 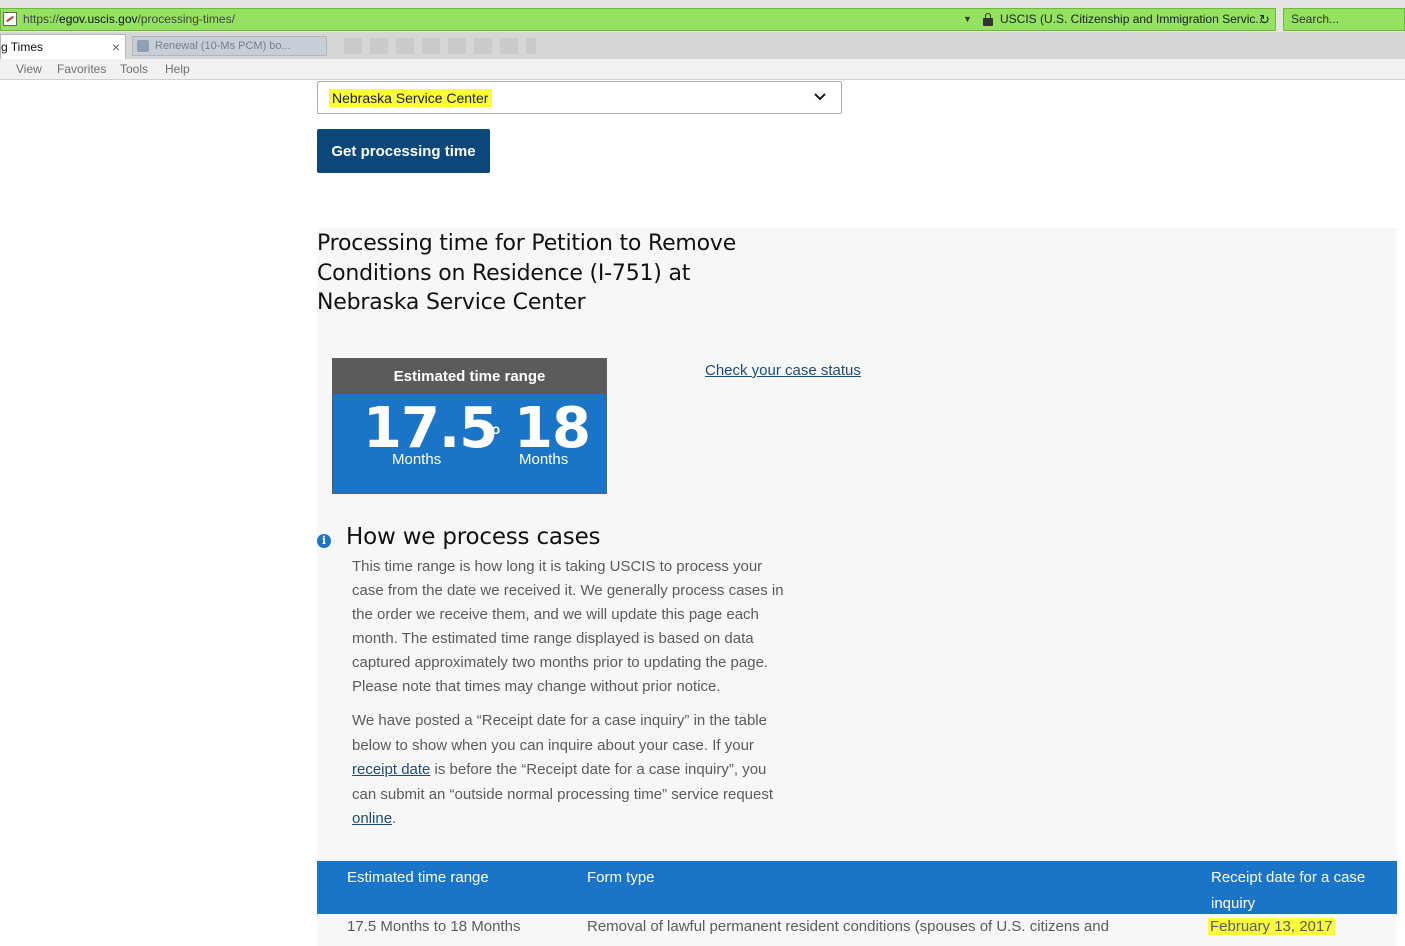 What do you see at coordinates (186, 19) in the screenshot?
I see `url-path: /processing-times/` at bounding box center [186, 19].